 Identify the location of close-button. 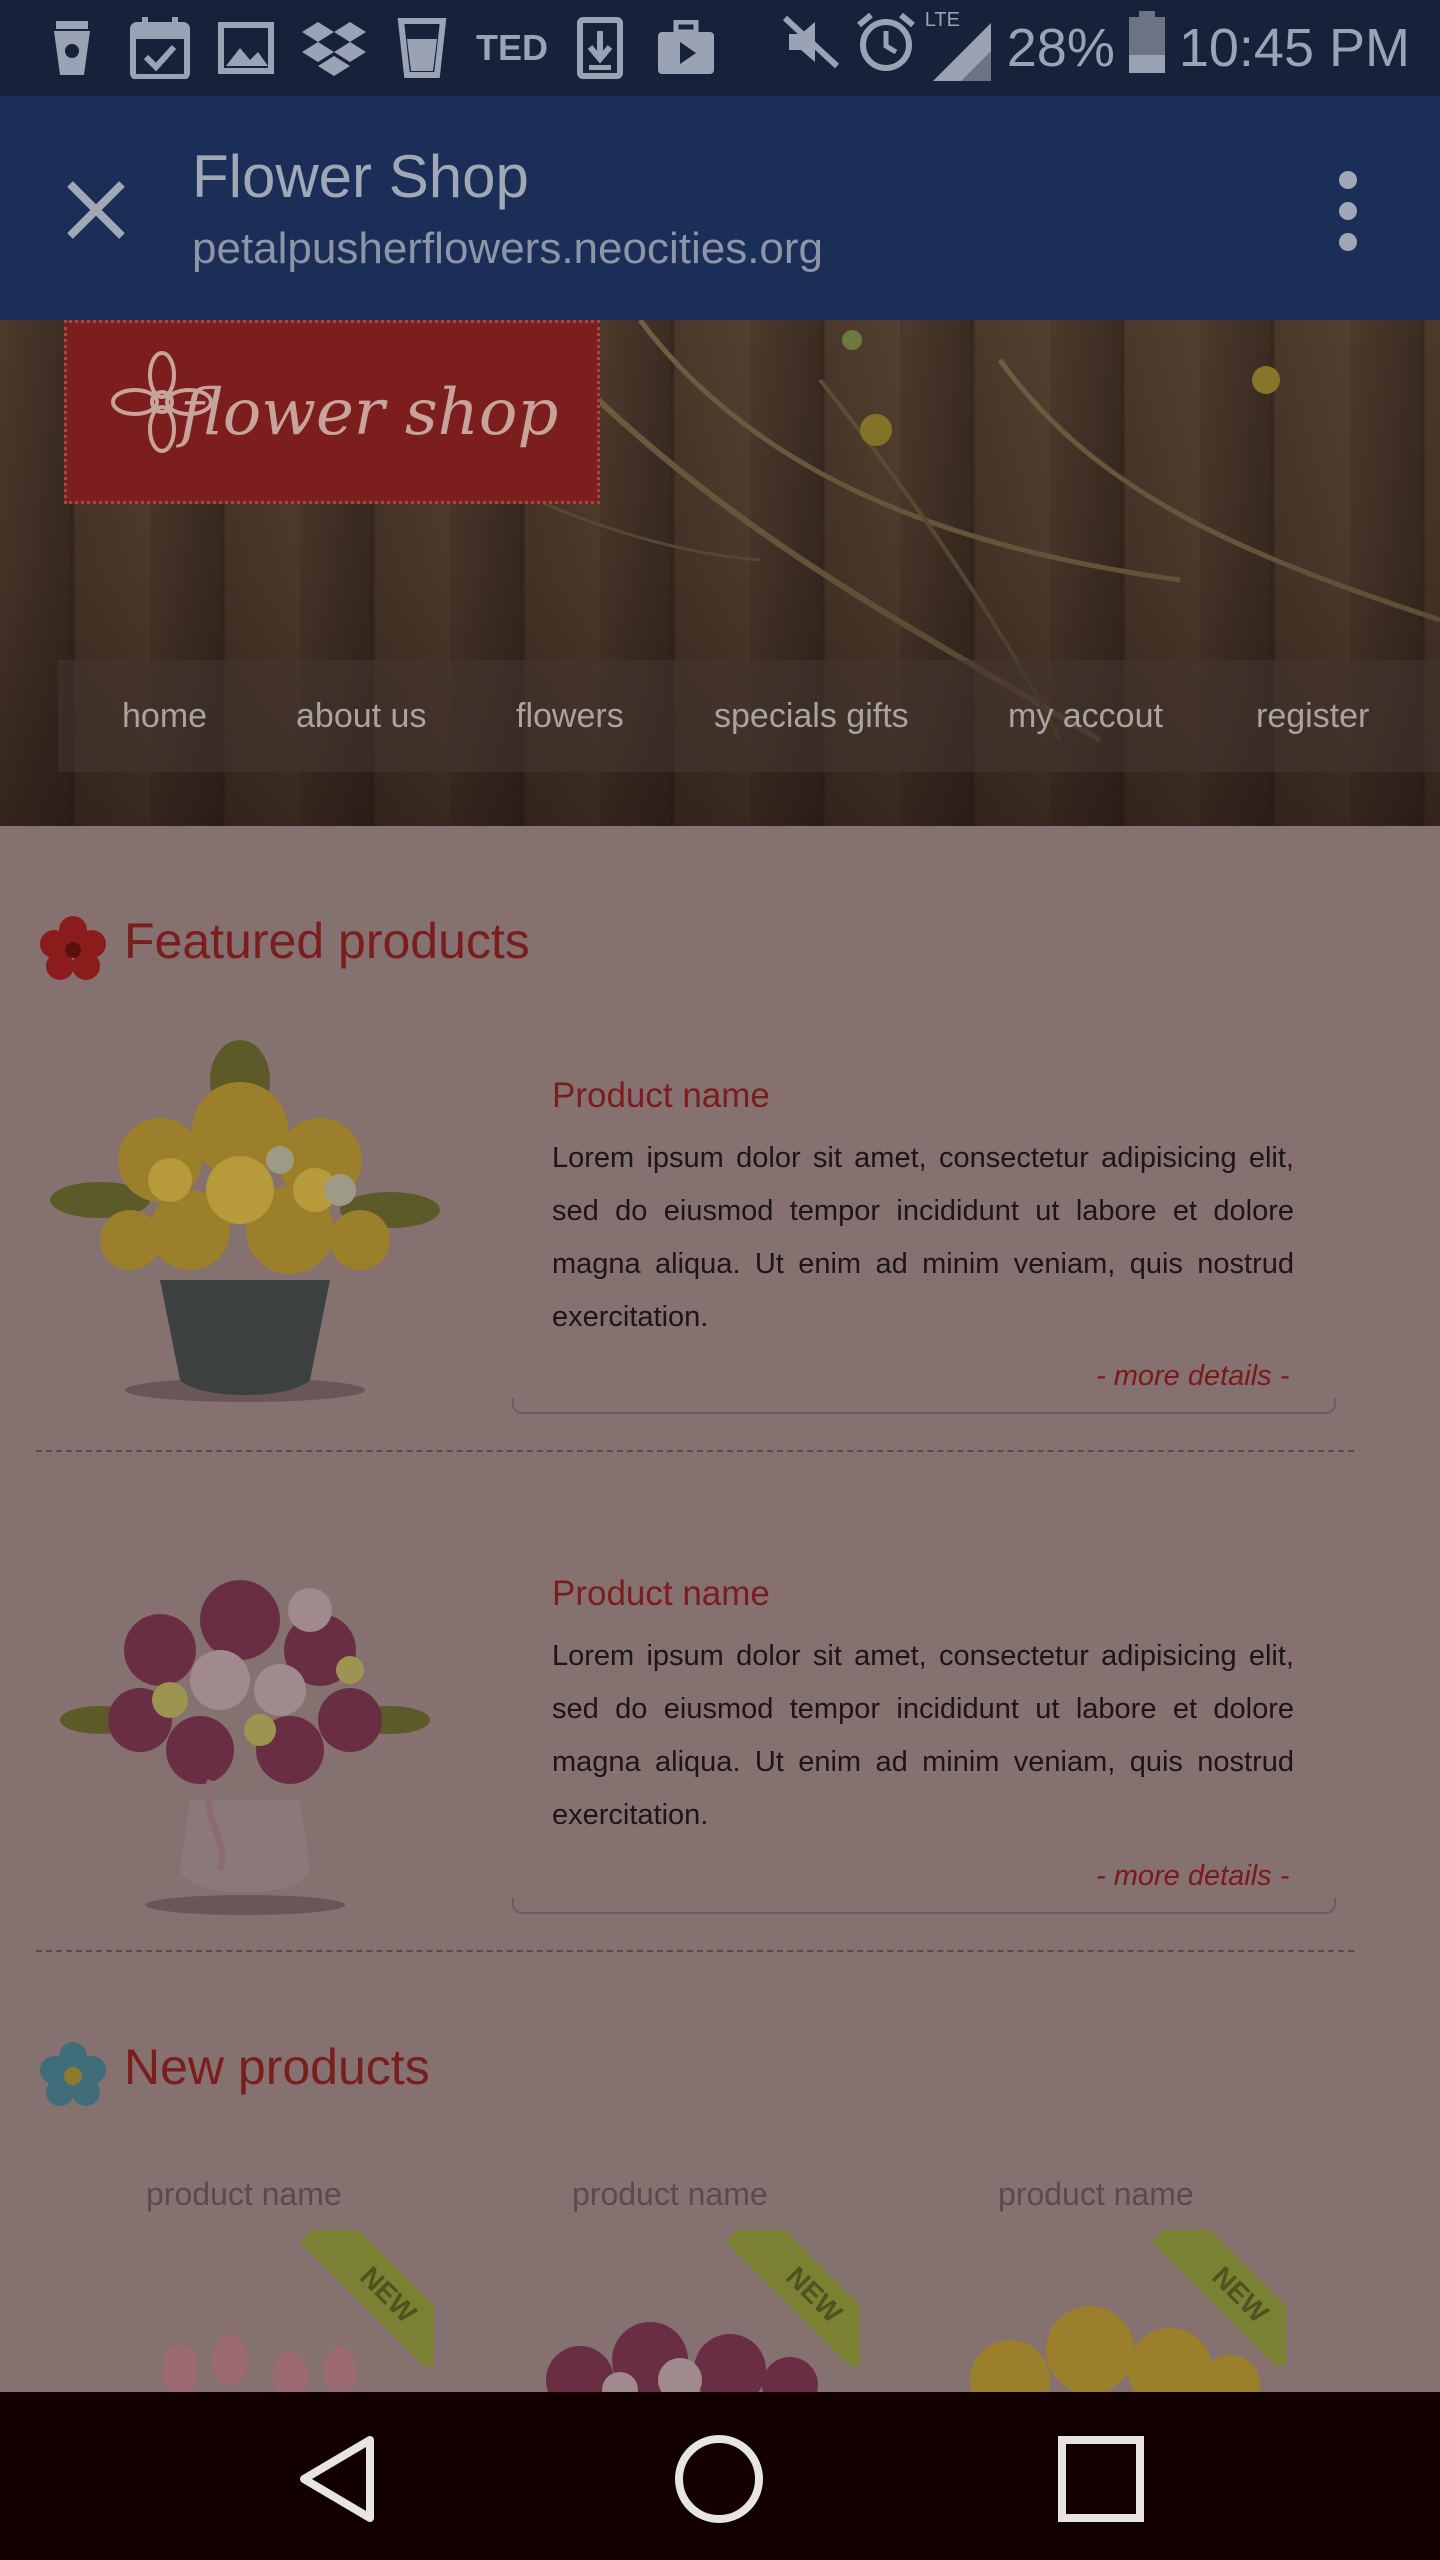
(96, 210).